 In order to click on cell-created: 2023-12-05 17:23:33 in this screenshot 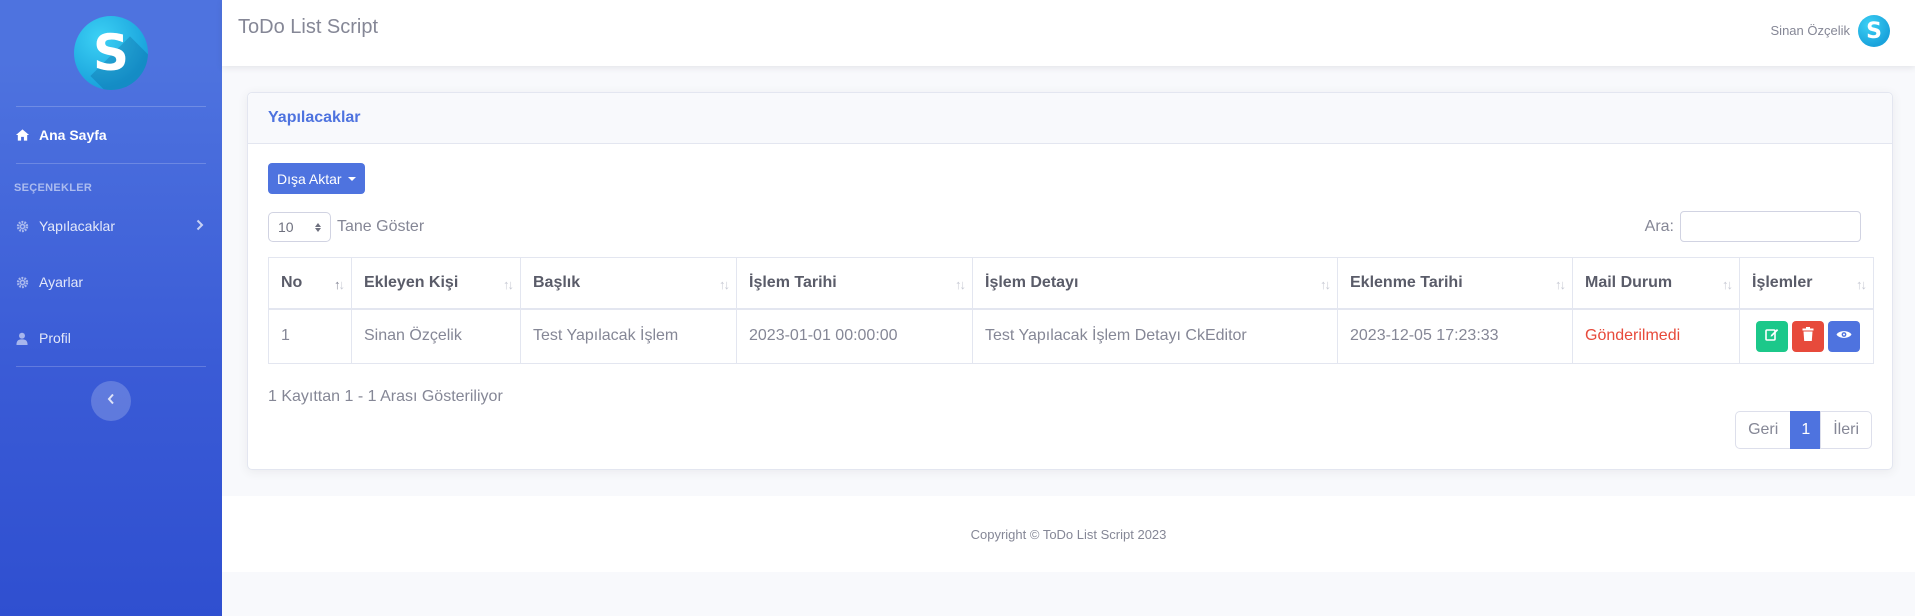, I will do `click(1455, 336)`.